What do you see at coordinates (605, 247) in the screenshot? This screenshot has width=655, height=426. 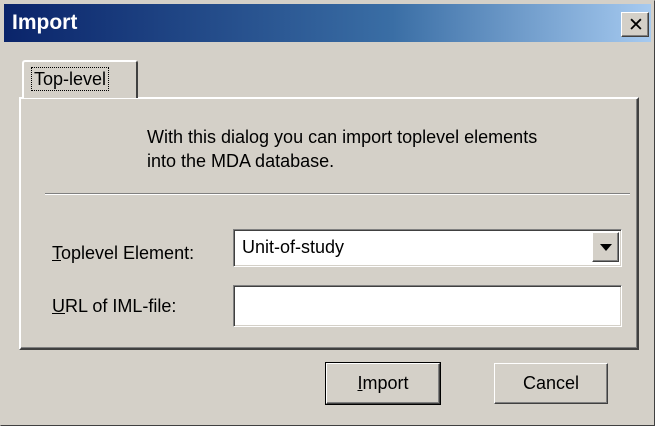 I see `dropdown-arrow-icon` at bounding box center [605, 247].